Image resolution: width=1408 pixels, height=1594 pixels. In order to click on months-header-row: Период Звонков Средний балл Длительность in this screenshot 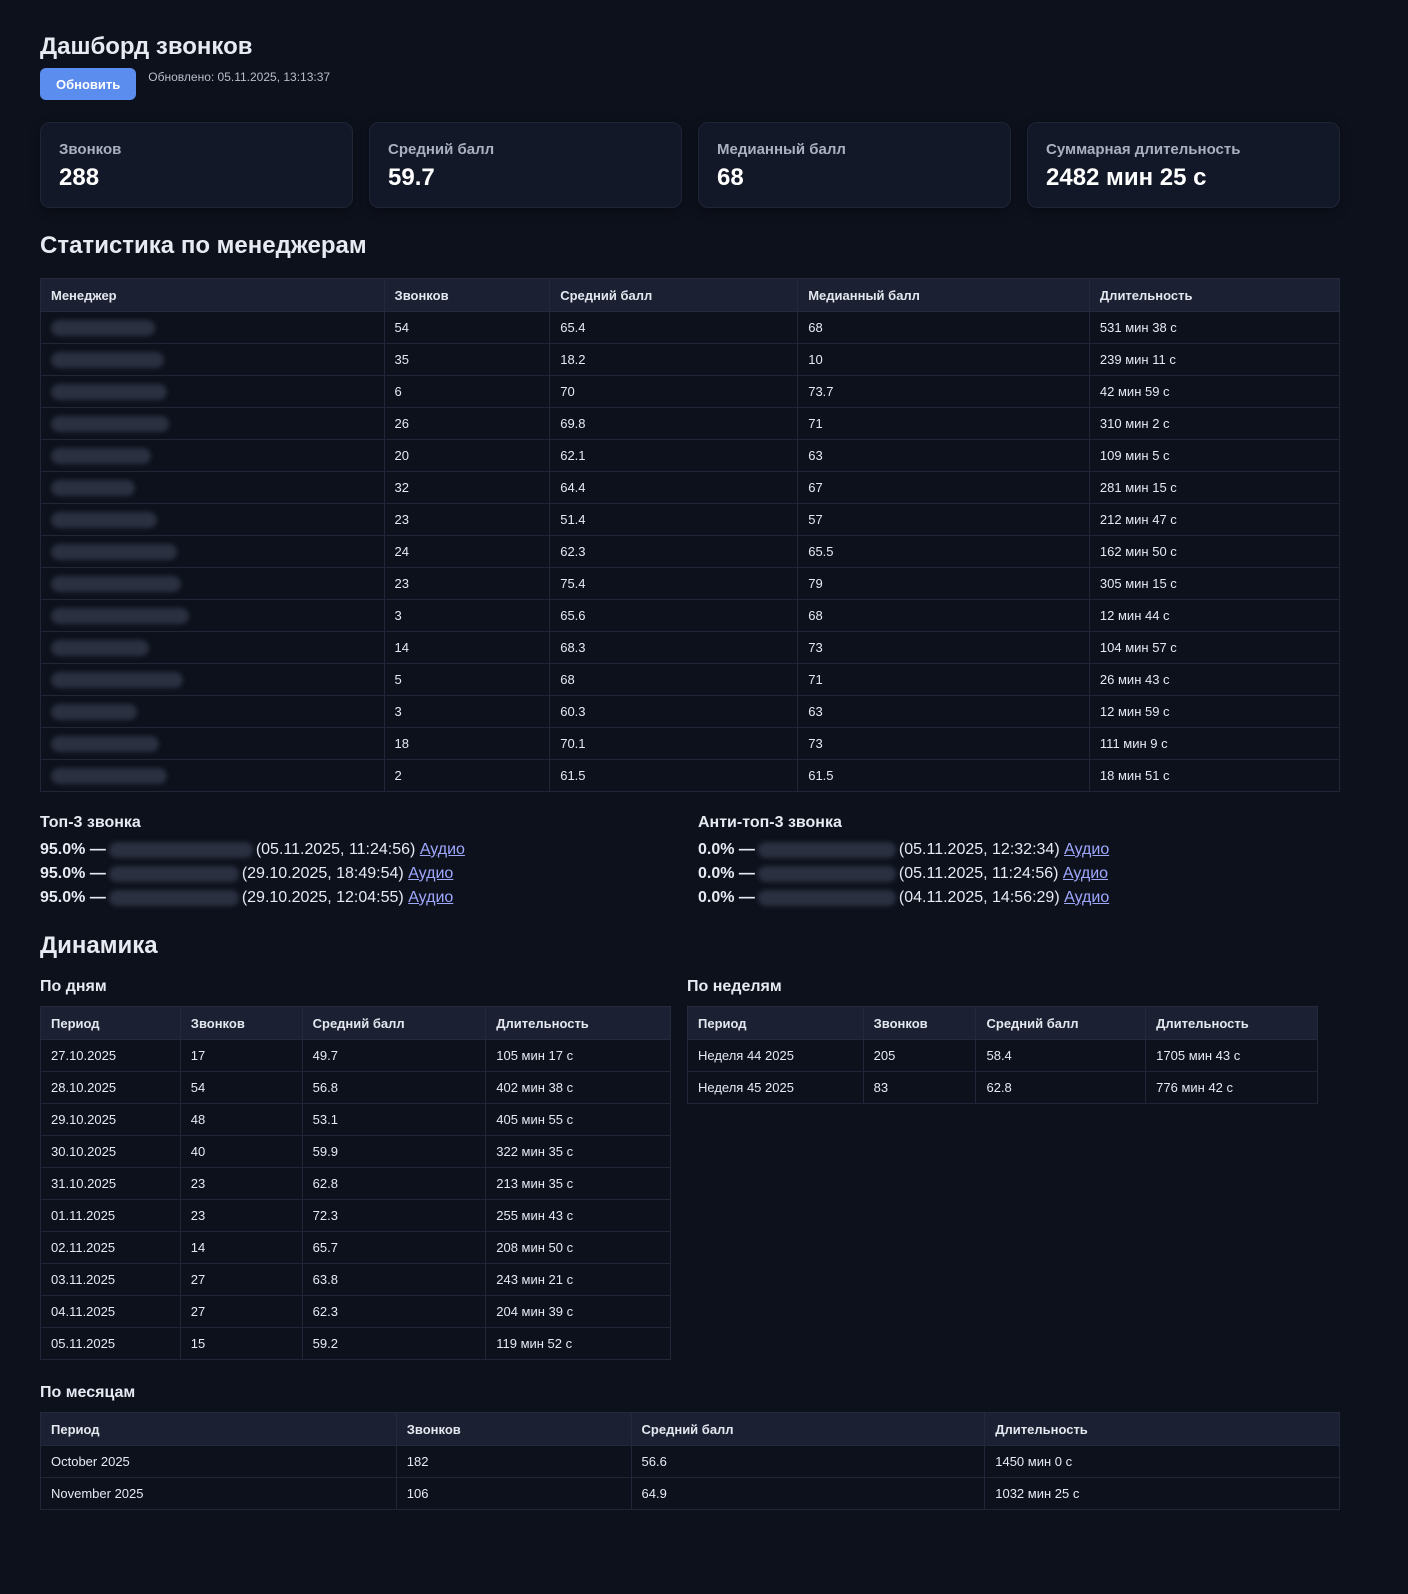, I will do `click(690, 1429)`.